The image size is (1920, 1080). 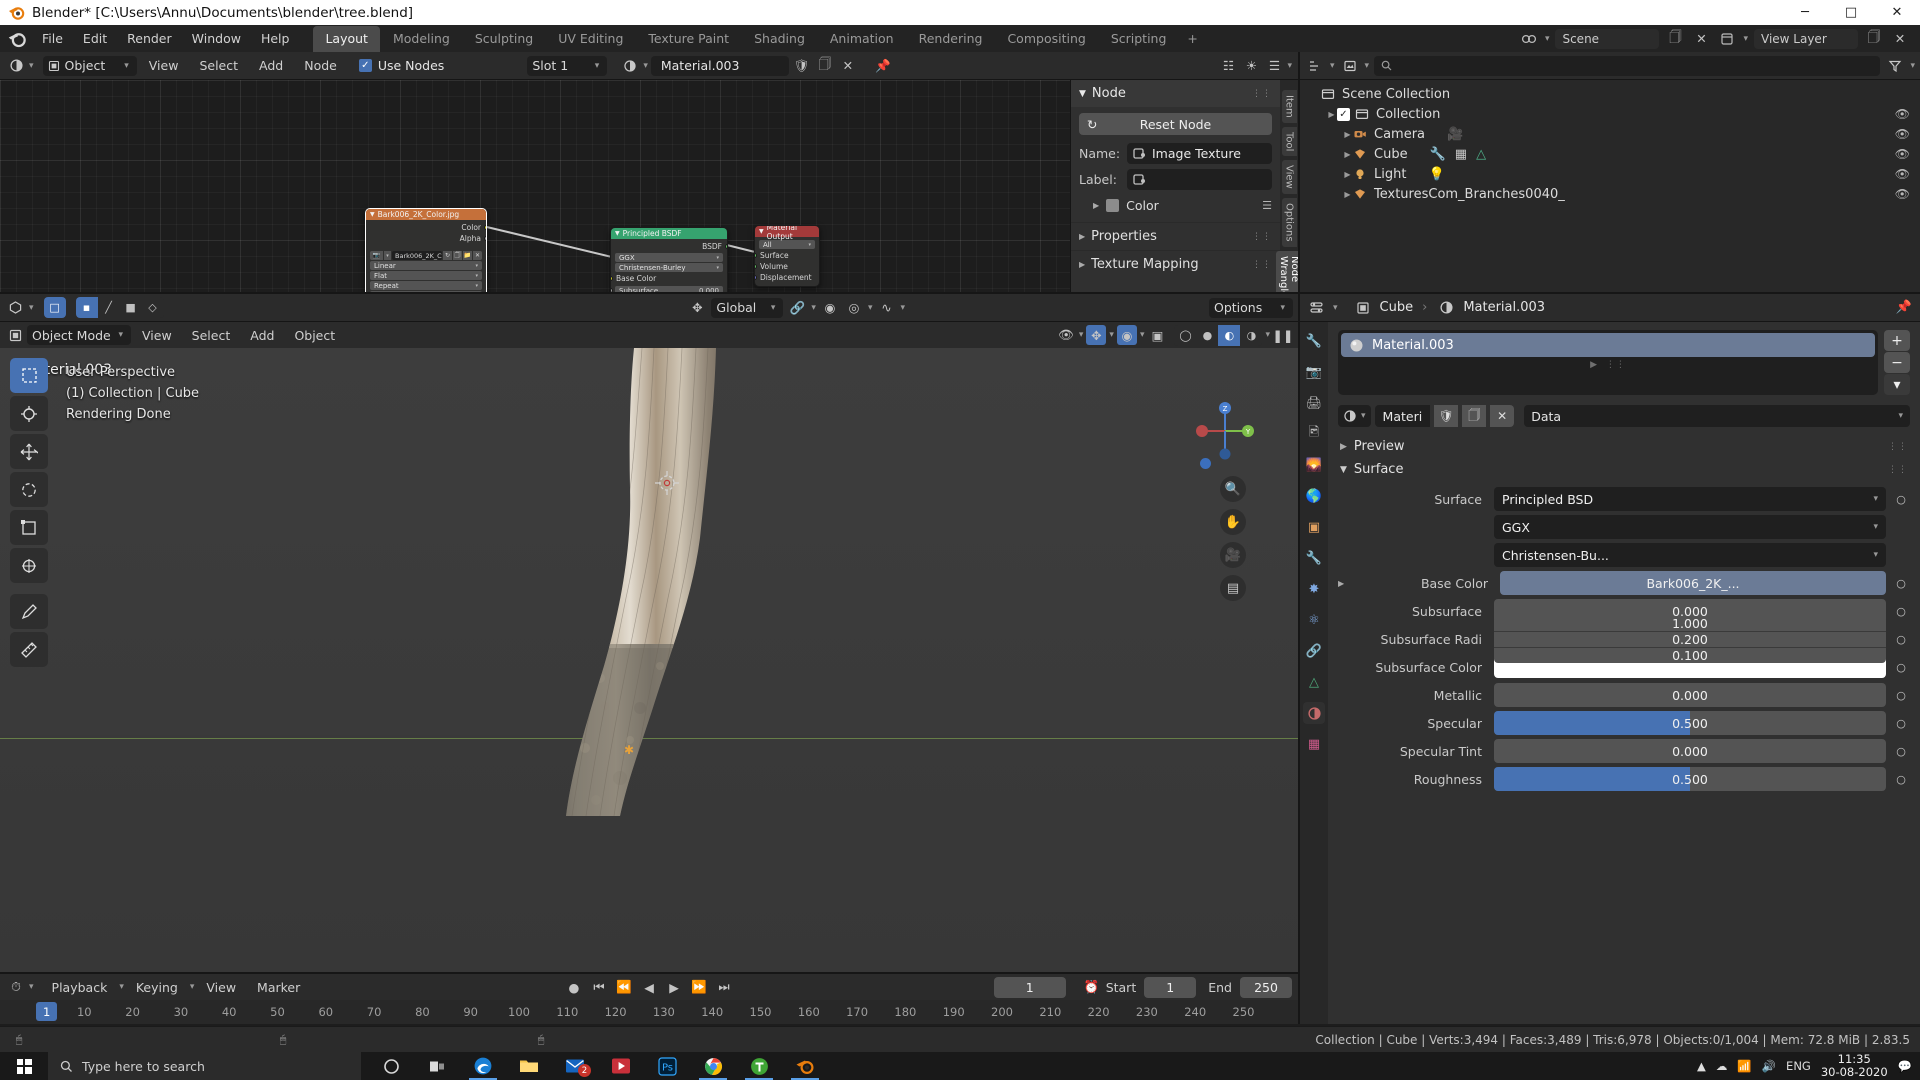 What do you see at coordinates (1610, 194) in the screenshot?
I see `outliner-row: ▶ TexturesCom_Branches0040_ 👁` at bounding box center [1610, 194].